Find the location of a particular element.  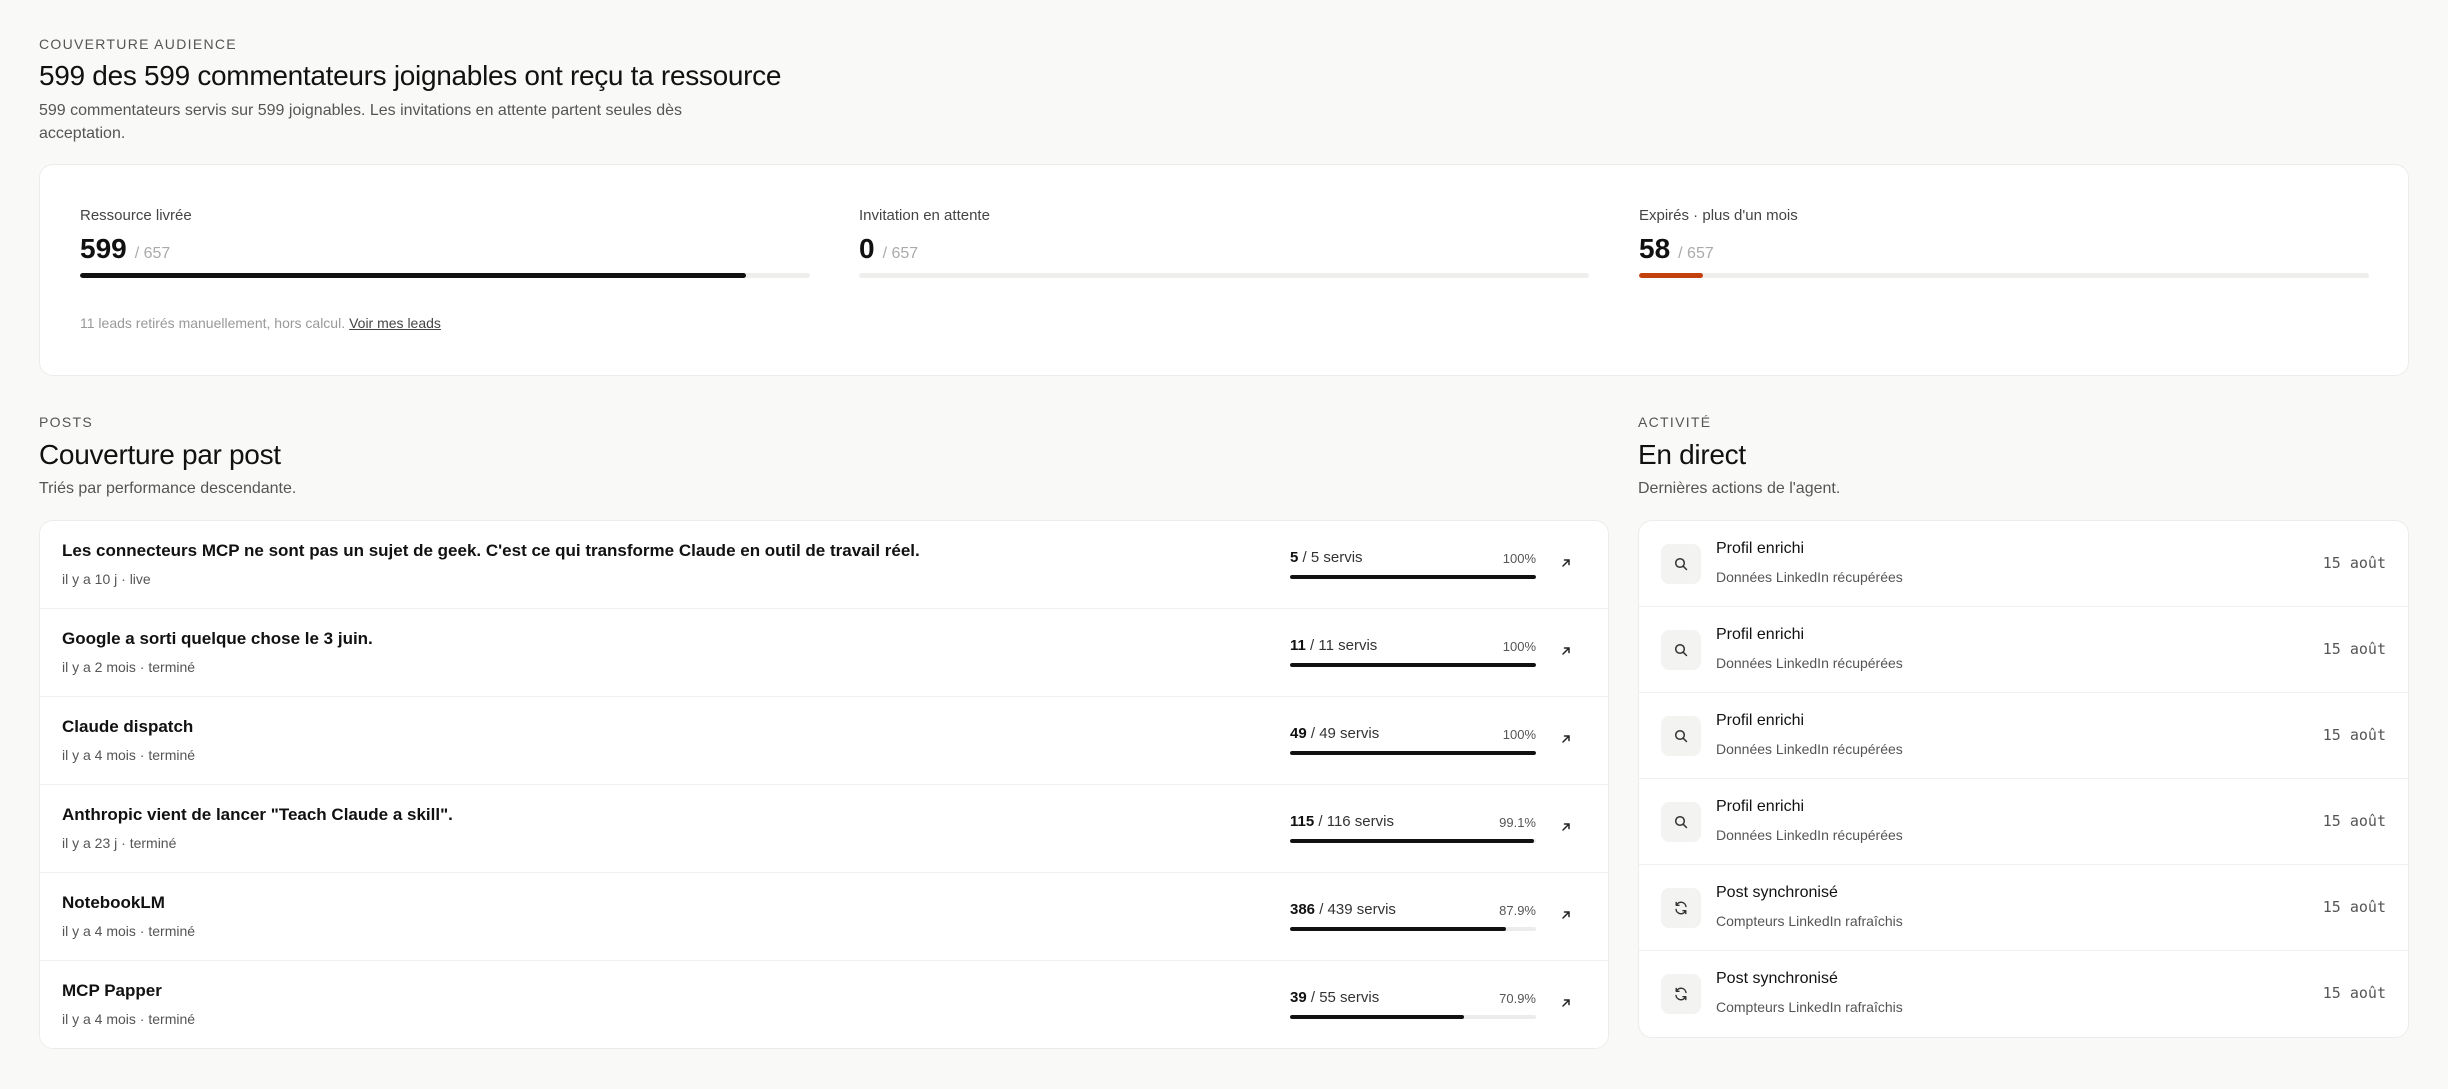

stat-label: Expirés · plus d'un mois is located at coordinates (1718, 215).